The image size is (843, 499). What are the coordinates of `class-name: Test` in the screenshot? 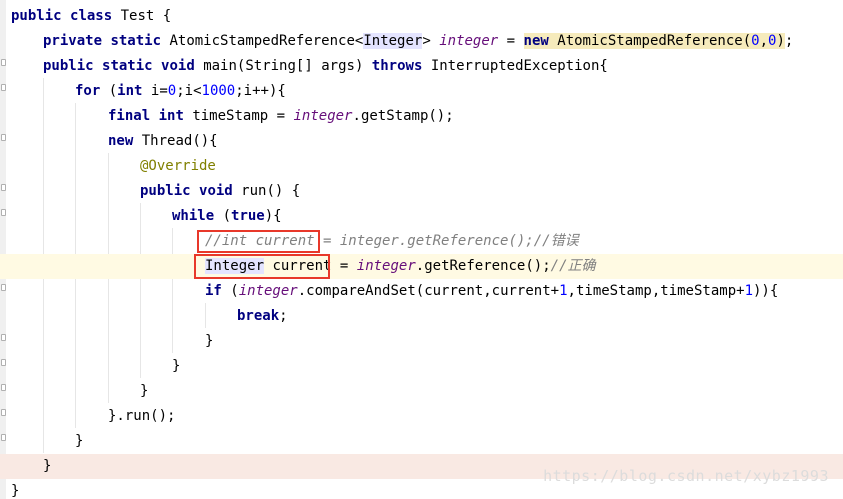 It's located at (137, 16).